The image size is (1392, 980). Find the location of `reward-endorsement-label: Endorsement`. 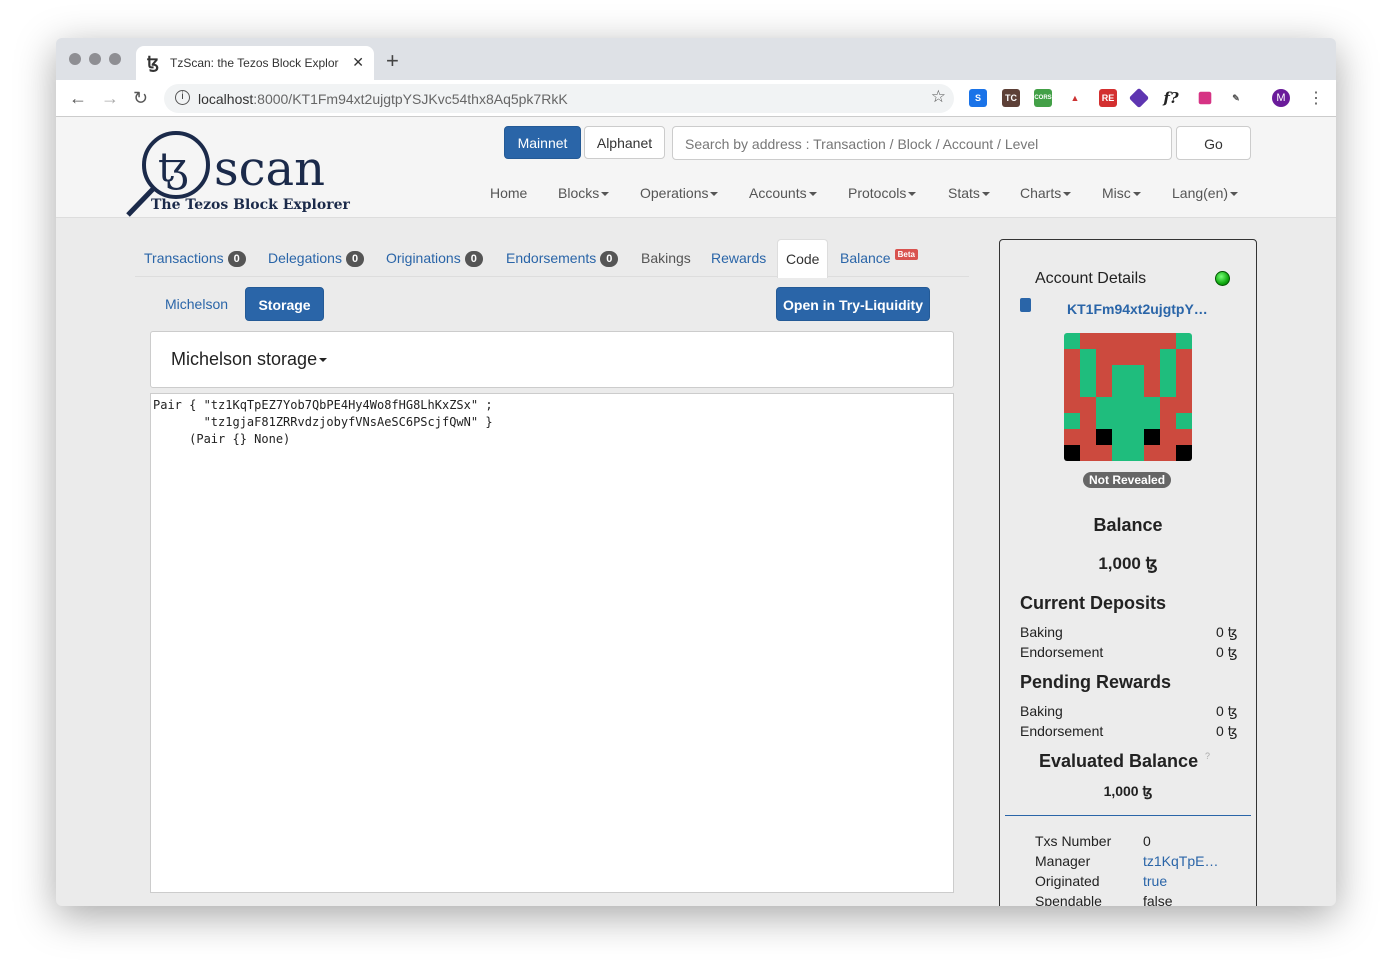

reward-endorsement-label: Endorsement is located at coordinates (1062, 731).